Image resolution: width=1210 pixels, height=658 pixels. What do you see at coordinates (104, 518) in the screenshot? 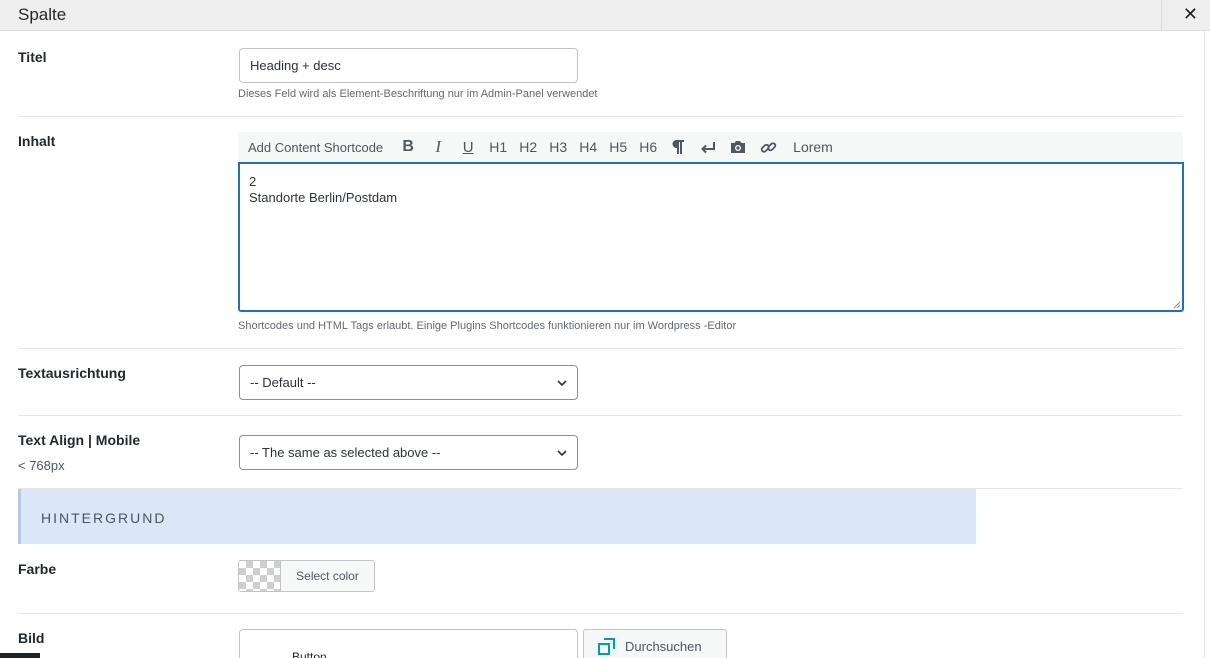
I see `background-section-title: HINTERGRUND` at bounding box center [104, 518].